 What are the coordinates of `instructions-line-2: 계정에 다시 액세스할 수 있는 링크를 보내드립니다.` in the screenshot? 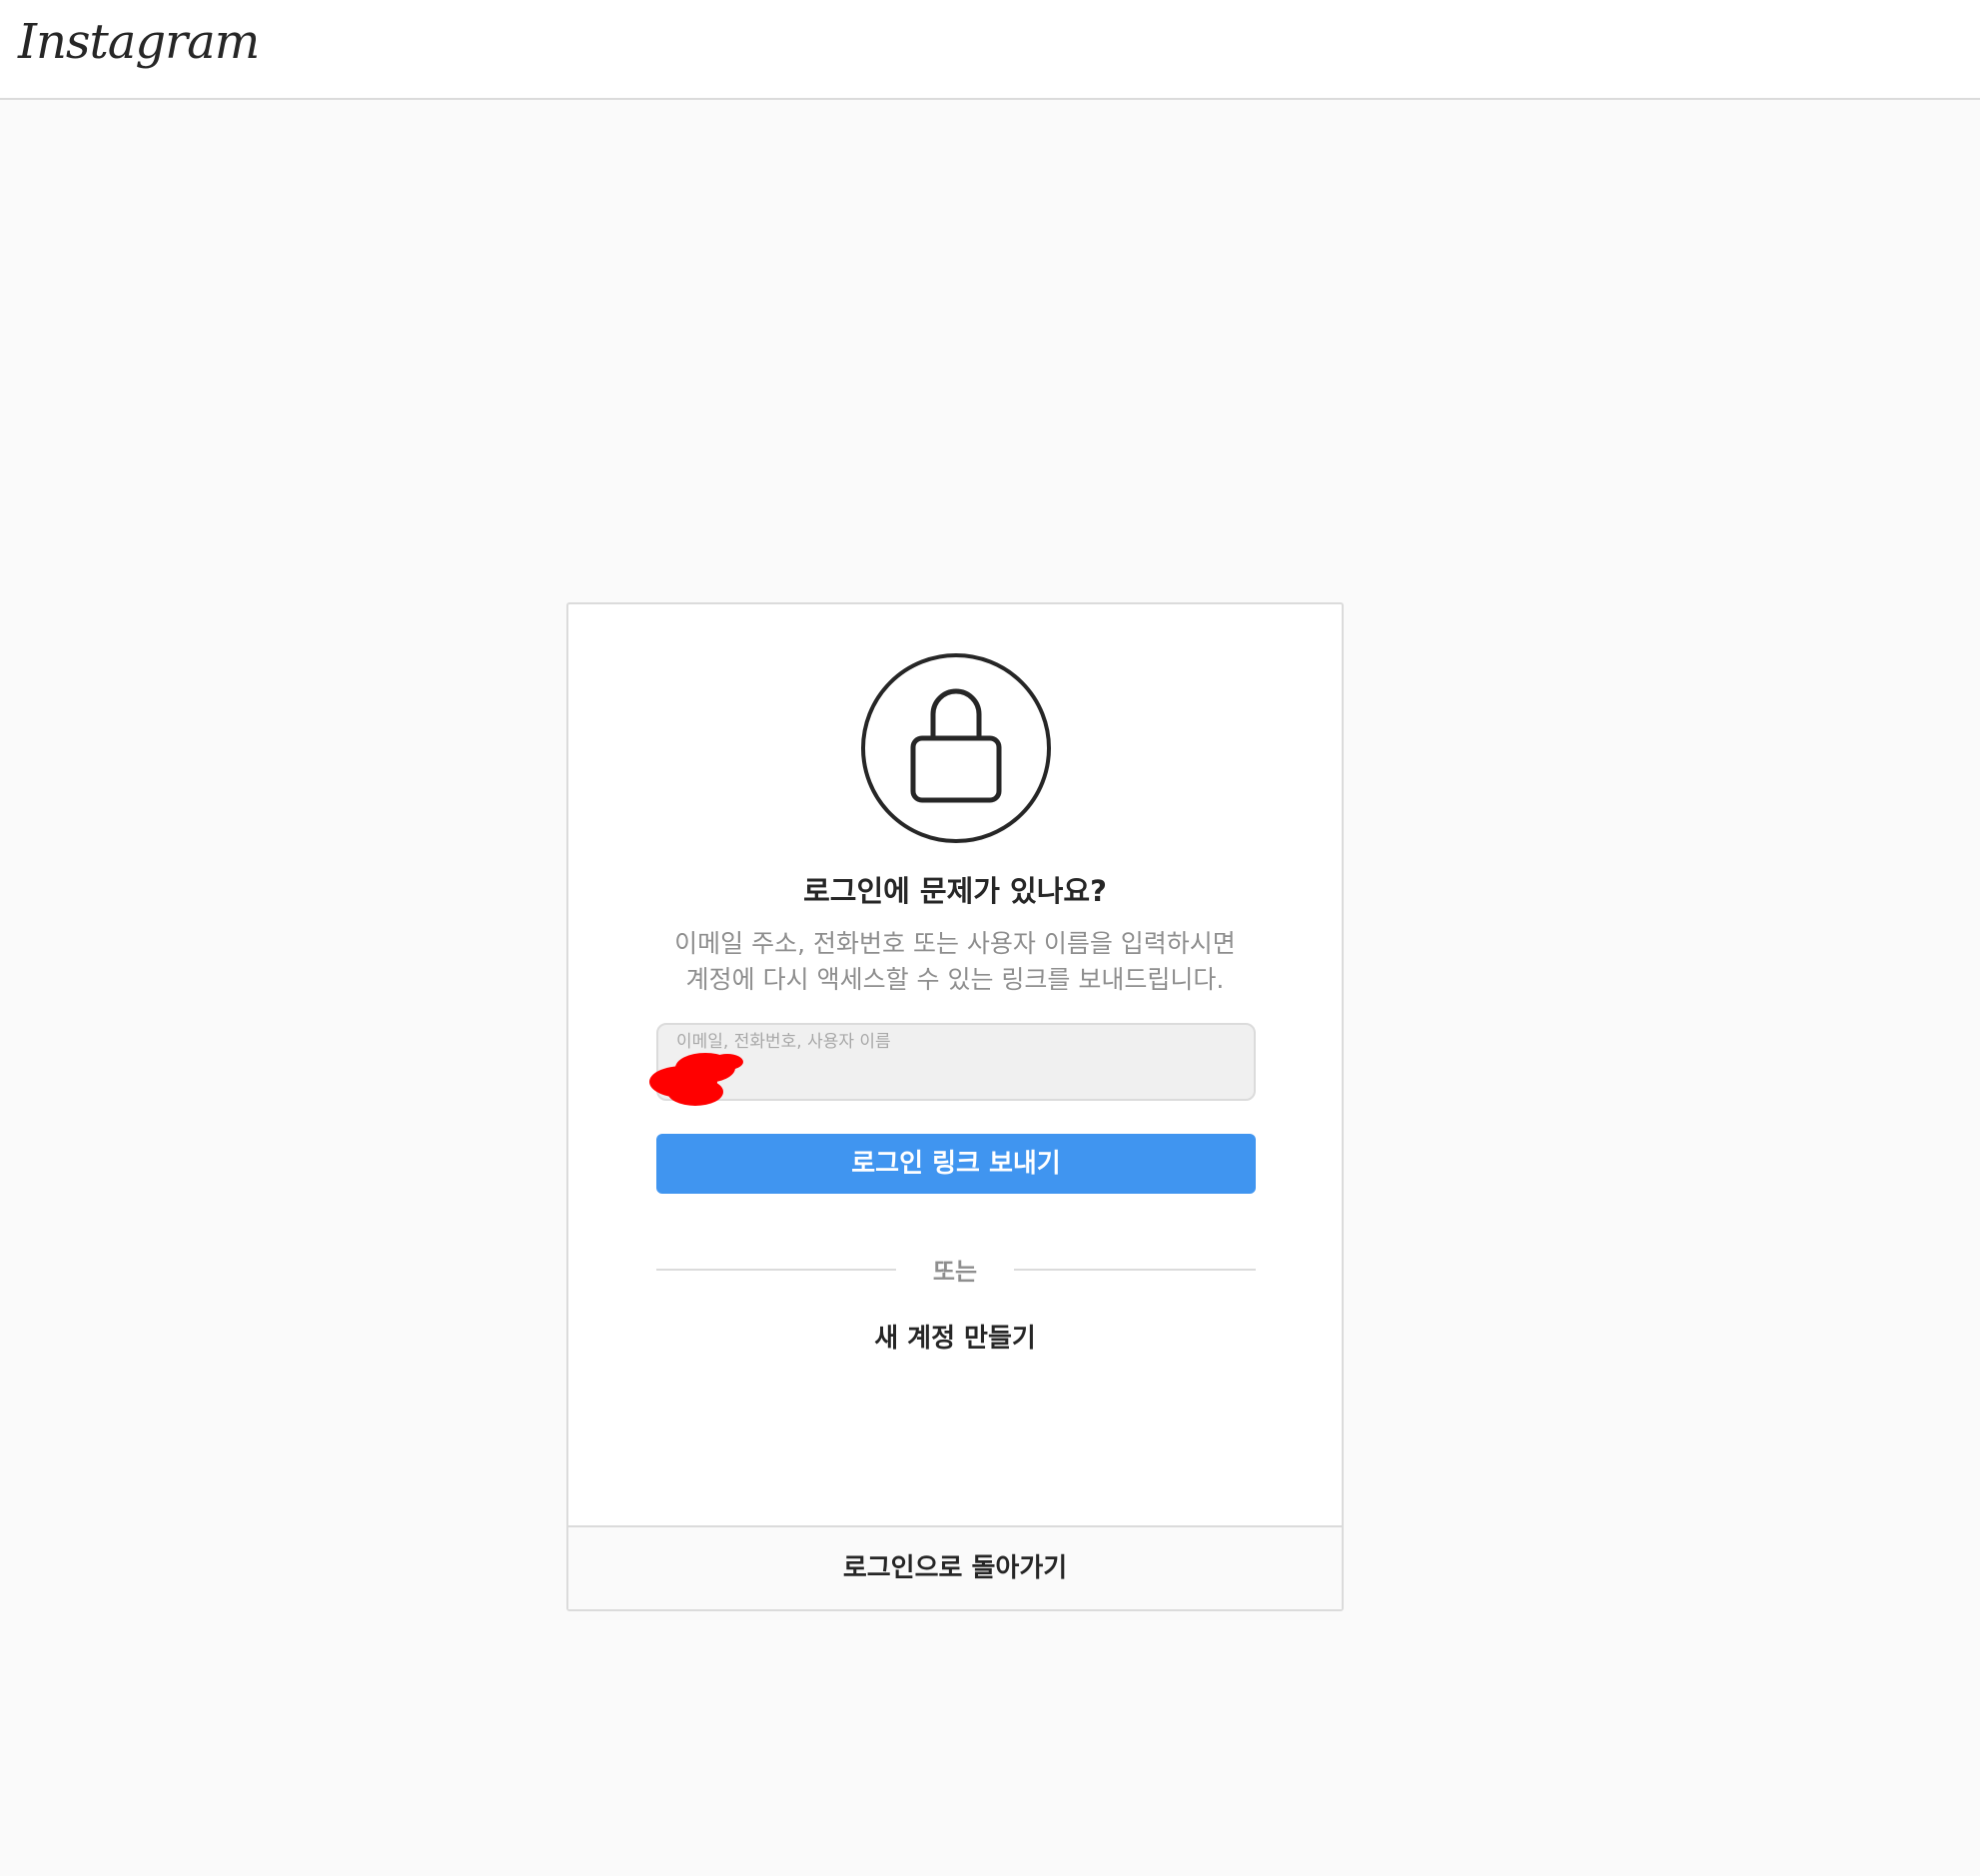 It's located at (955, 979).